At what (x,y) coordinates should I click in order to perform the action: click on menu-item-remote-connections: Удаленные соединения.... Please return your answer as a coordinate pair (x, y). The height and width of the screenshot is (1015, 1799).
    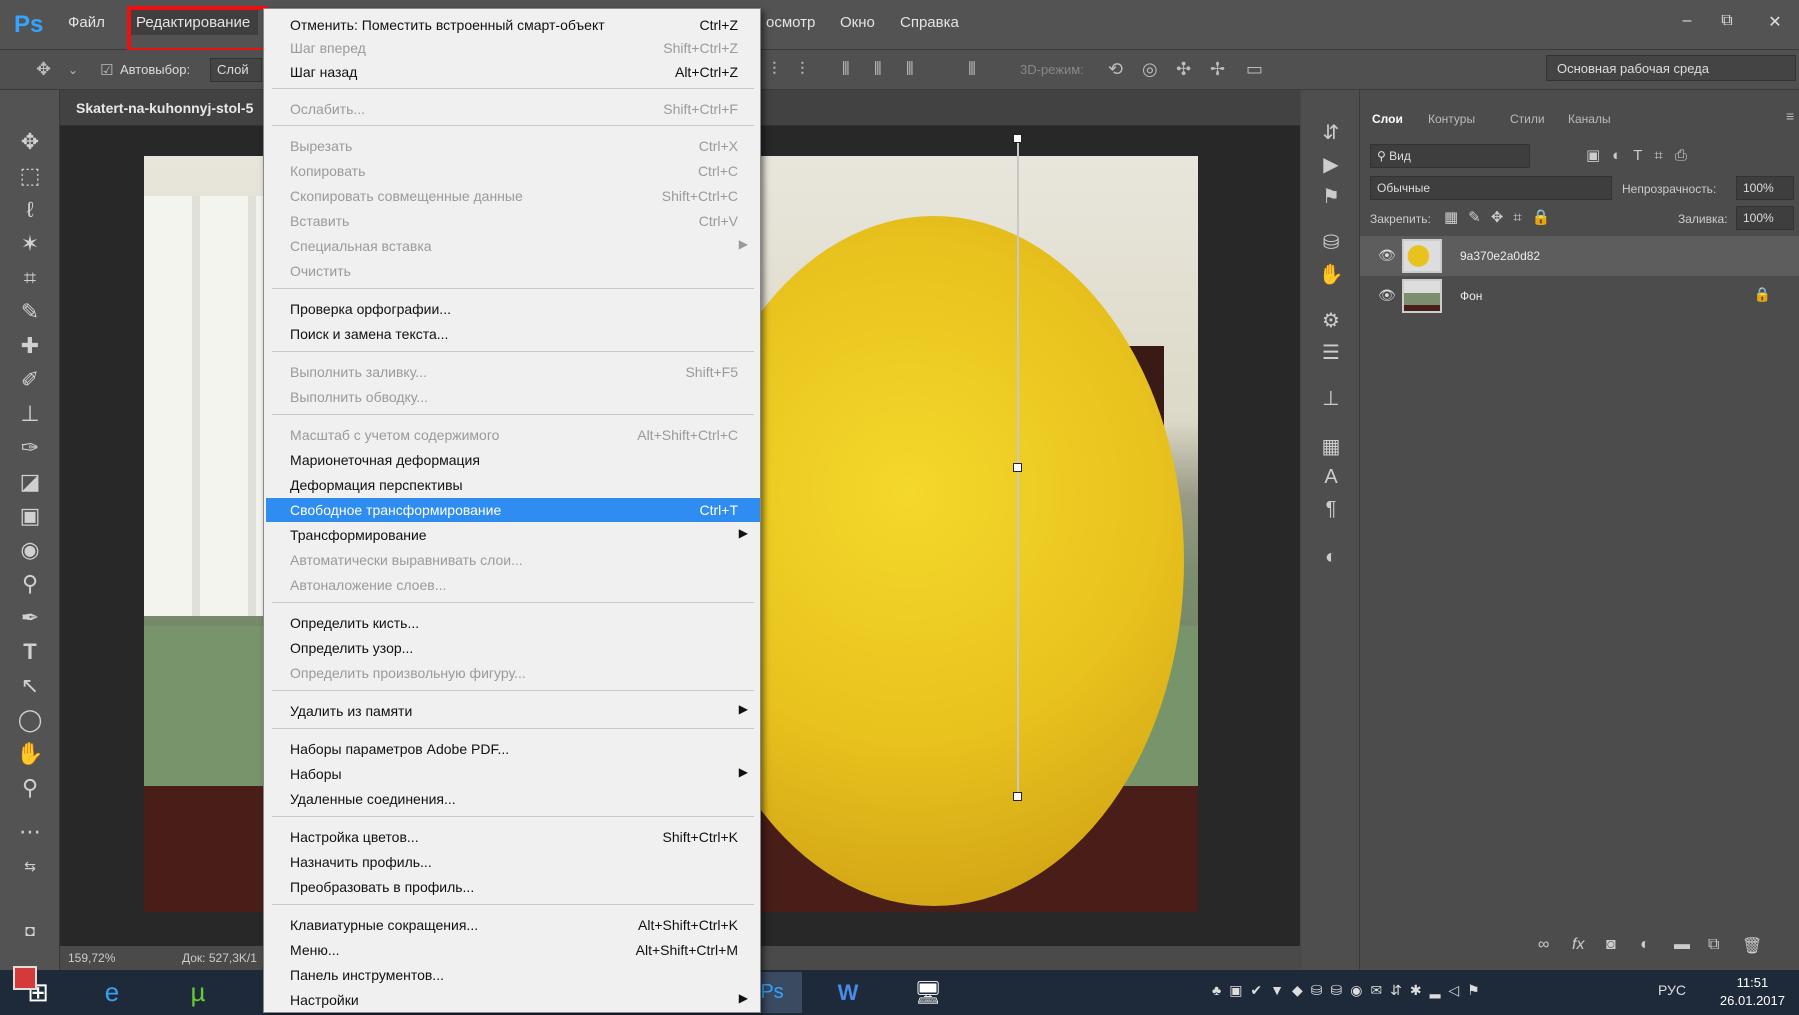
    Looking at the image, I should click on (513, 799).